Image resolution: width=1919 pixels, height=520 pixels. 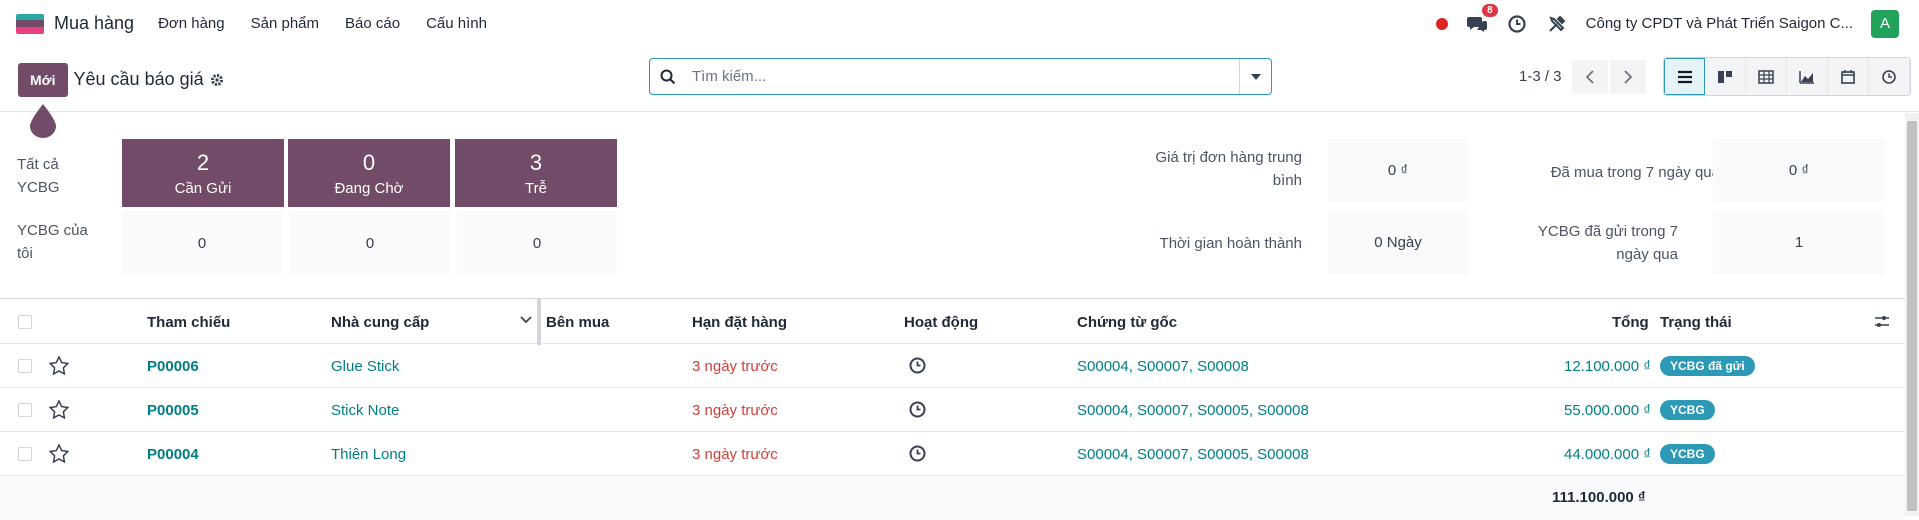 I want to click on calendar-icon, so click(x=1848, y=76).